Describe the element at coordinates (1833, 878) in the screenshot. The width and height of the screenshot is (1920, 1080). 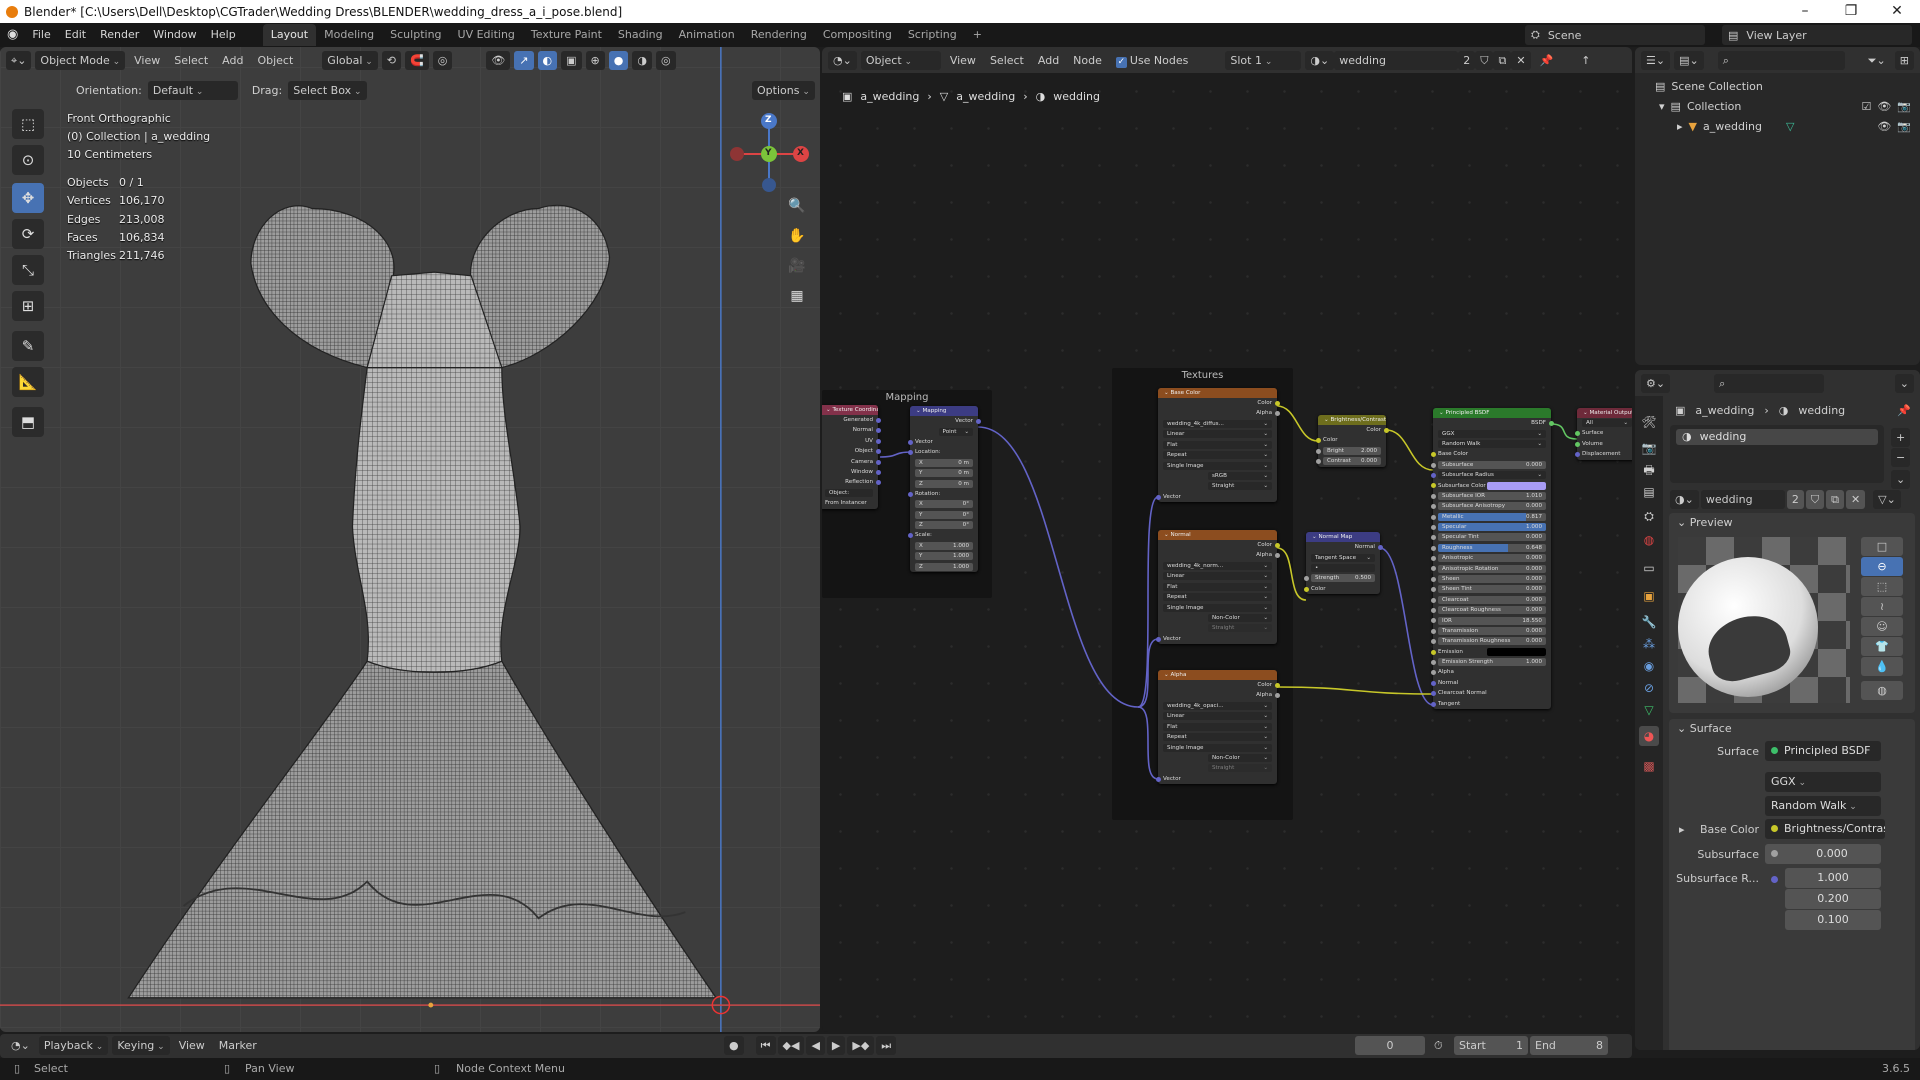
I see `subsurface-radius-x: 1.000` at that location.